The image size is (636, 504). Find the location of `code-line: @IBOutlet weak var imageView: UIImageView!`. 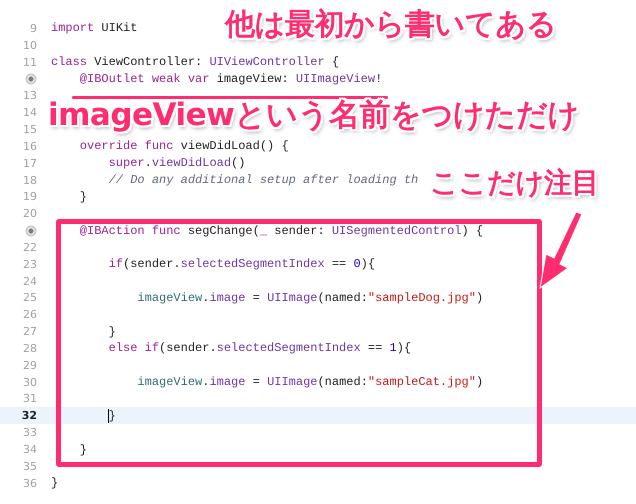

code-line: @IBOutlet weak var imageView: UIImageView! is located at coordinates (230, 79).